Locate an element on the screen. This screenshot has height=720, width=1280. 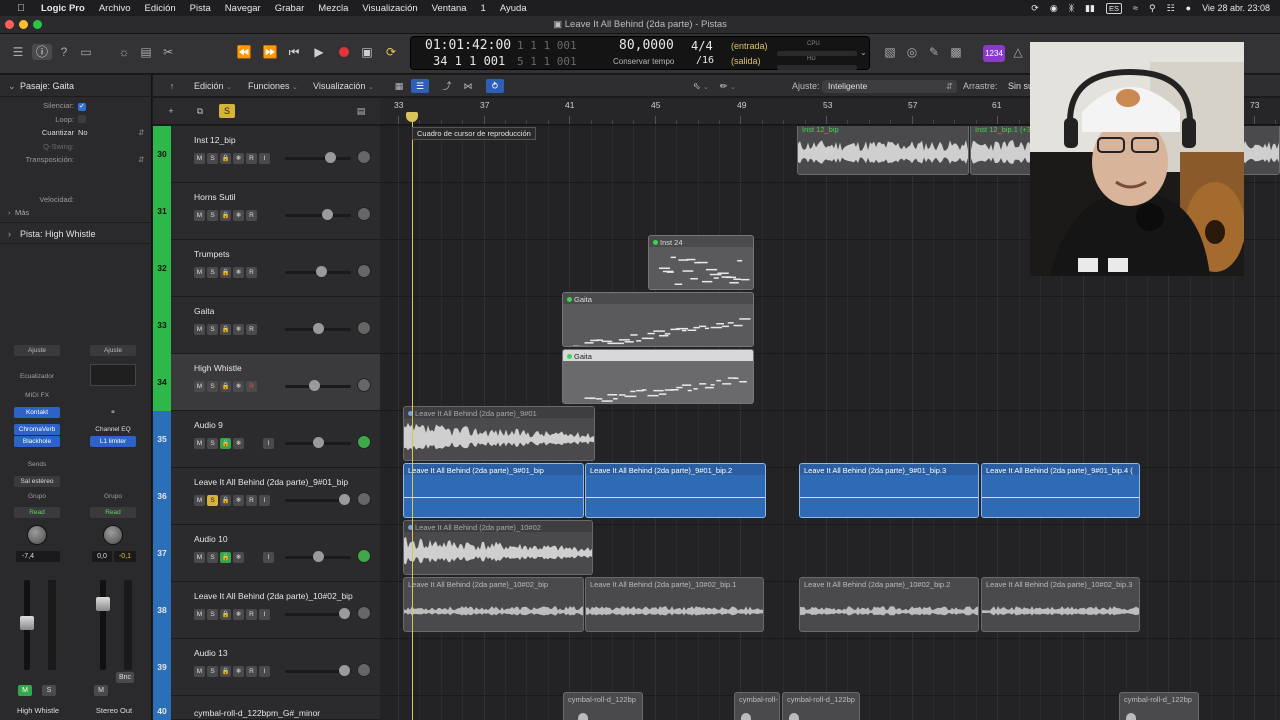
rewind-button: ⏪ is located at coordinates (244, 52).